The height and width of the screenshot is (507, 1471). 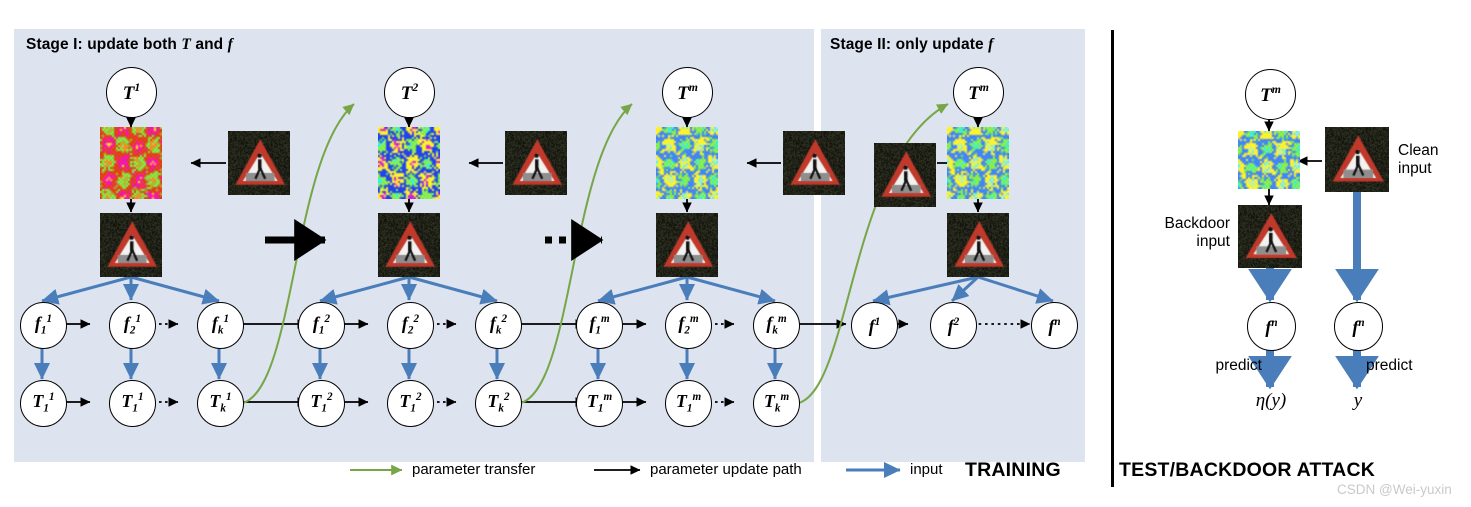 What do you see at coordinates (688, 403) in the screenshot?
I see `node-T-2-m: T1m` at bounding box center [688, 403].